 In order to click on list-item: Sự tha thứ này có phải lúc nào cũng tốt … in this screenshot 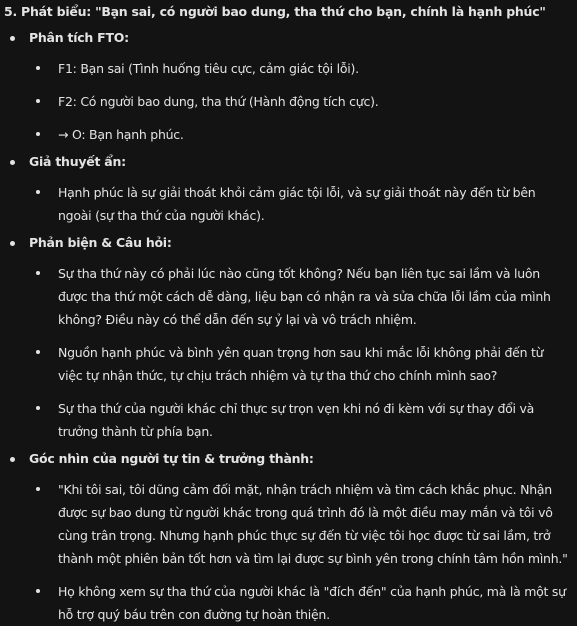, I will do `click(303, 296)`.